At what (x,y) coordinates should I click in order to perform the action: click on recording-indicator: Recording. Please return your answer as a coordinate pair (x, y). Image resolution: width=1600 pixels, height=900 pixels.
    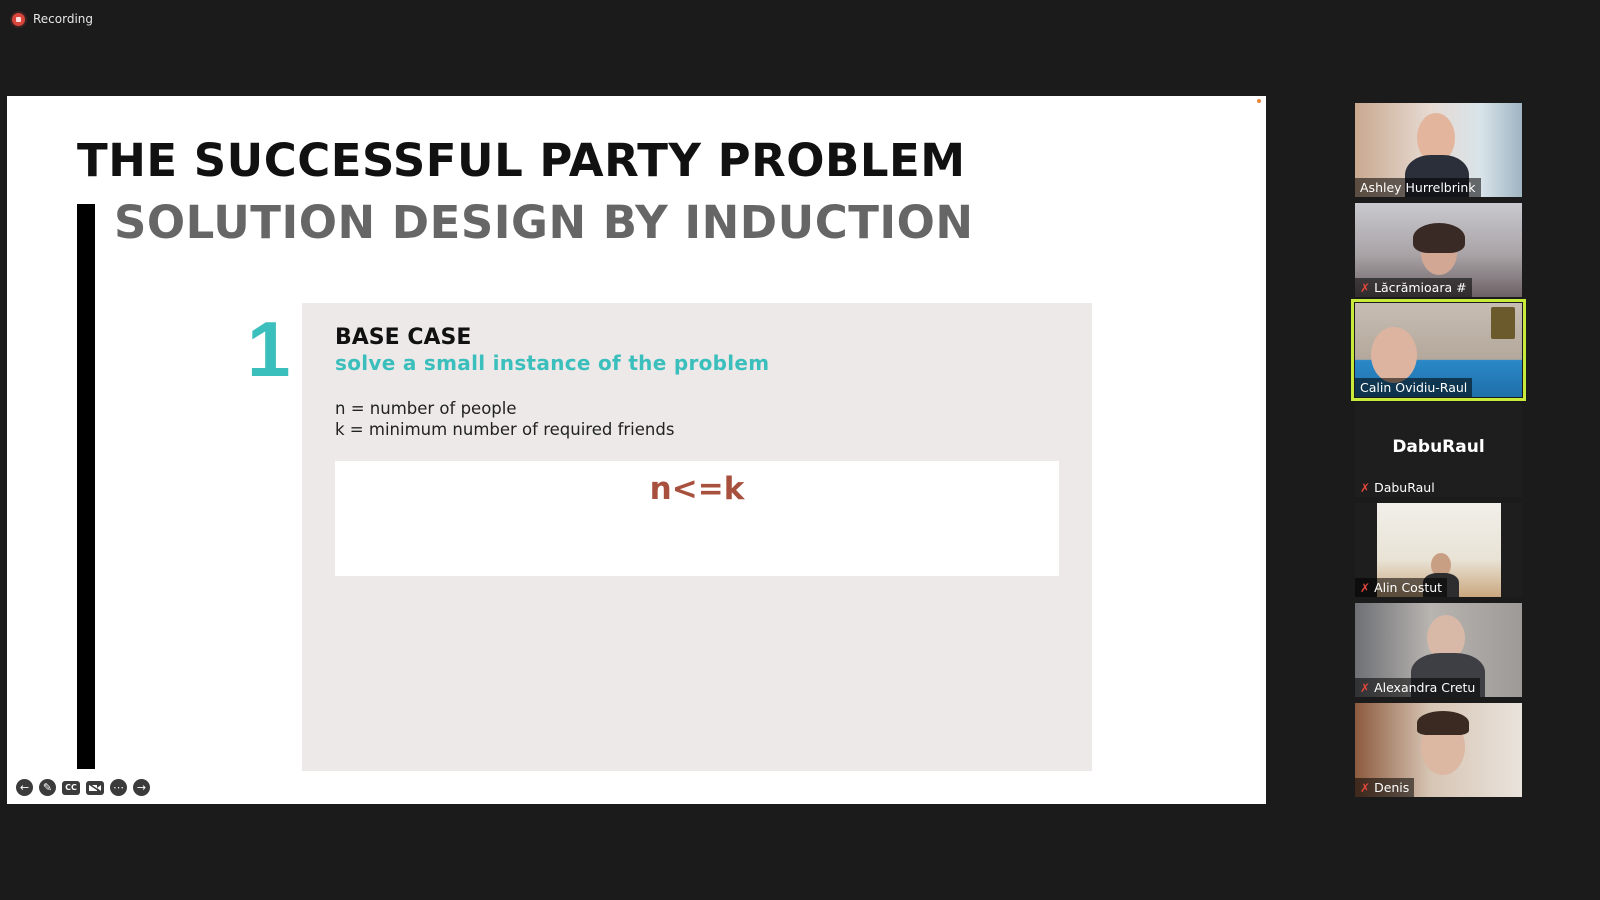
    Looking at the image, I should click on (52, 19).